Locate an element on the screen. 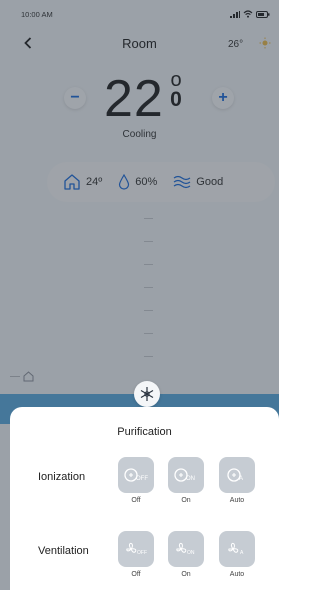 This screenshot has height=590, width=320. fan-on-icon: ON is located at coordinates (185, 549).